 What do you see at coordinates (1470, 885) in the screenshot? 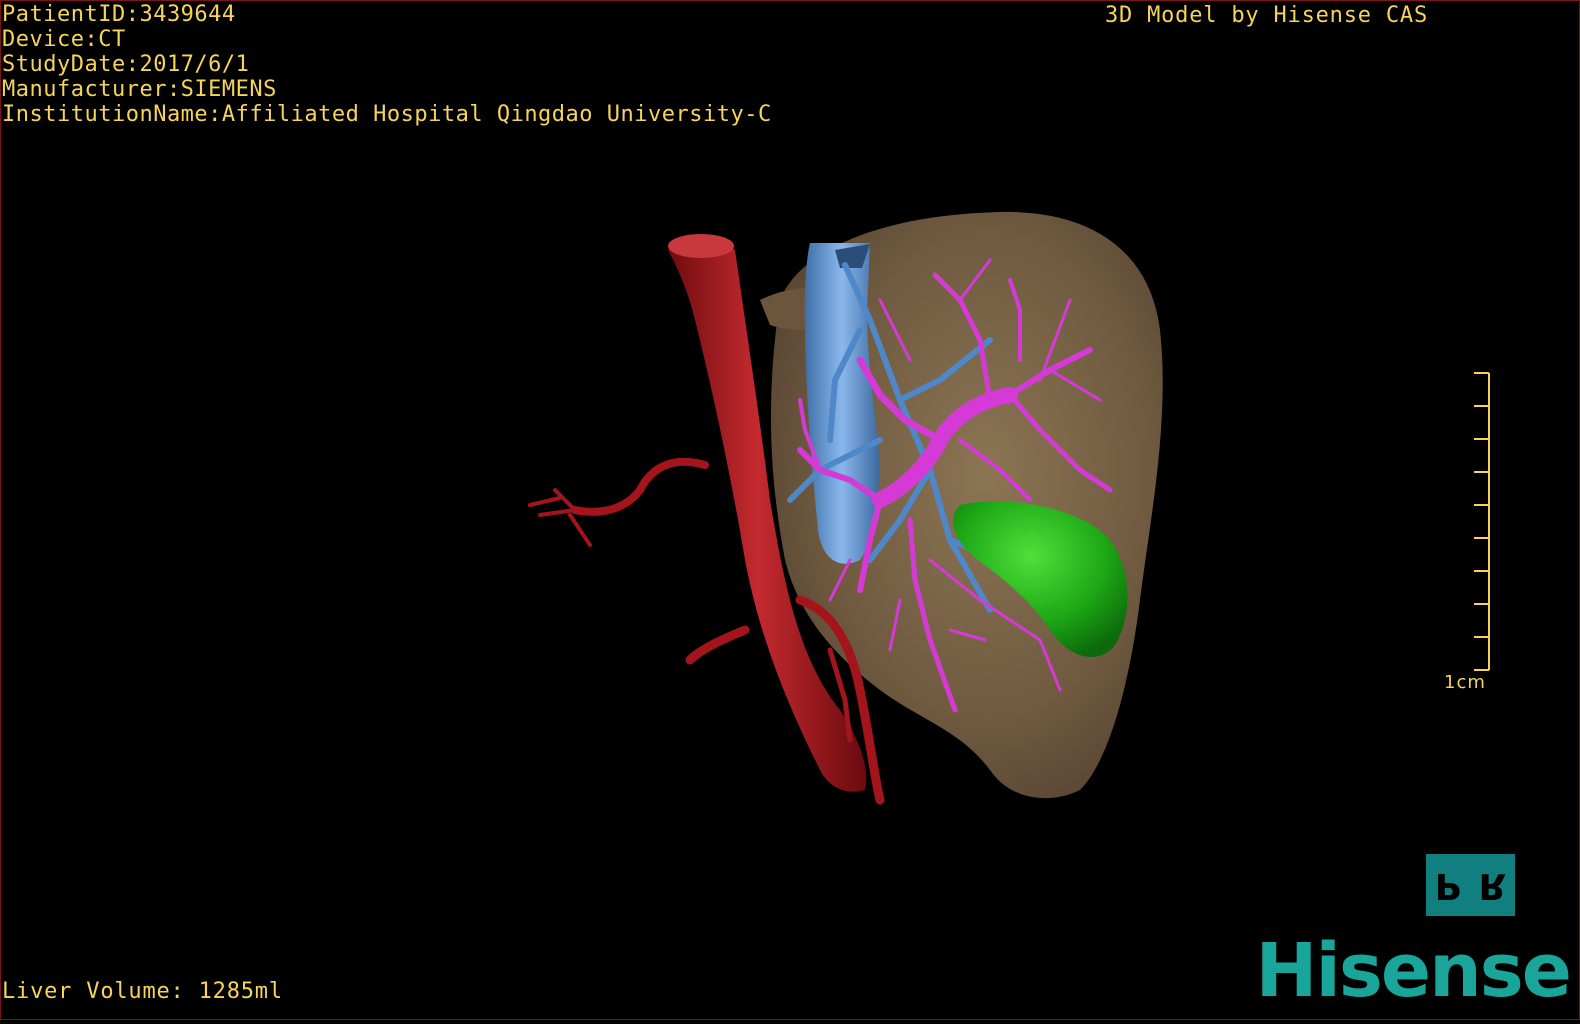
I see `orientation-cube: P R` at bounding box center [1470, 885].